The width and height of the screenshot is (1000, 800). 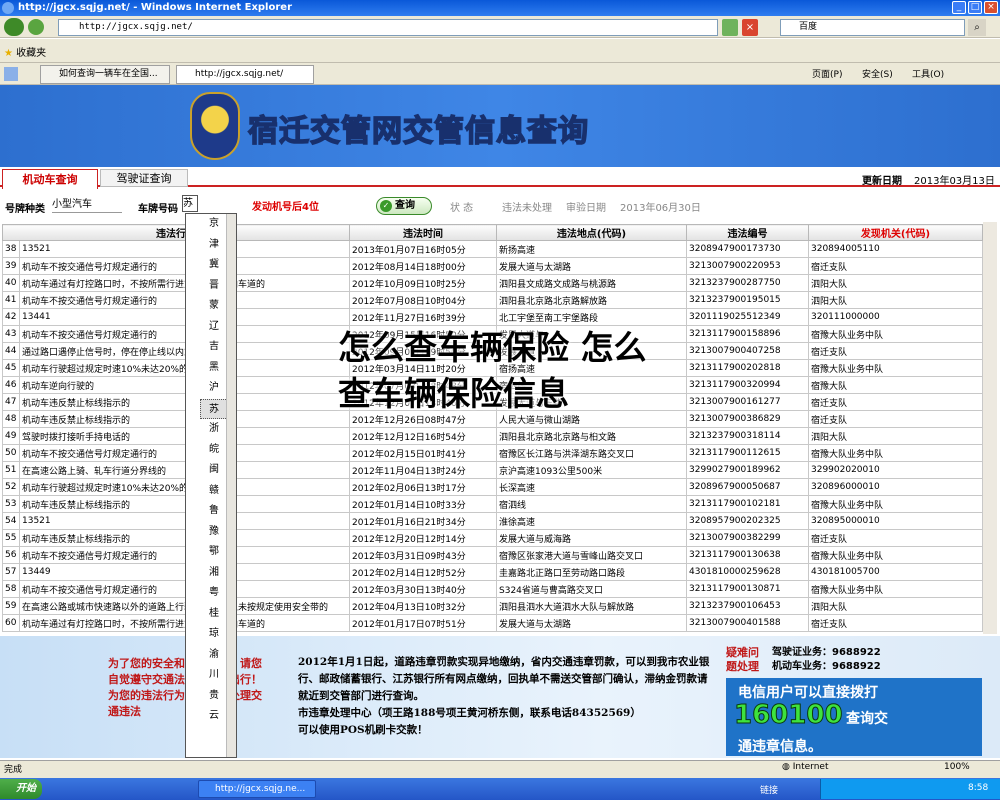 I want to click on province-option: 云, so click(x=214, y=716).